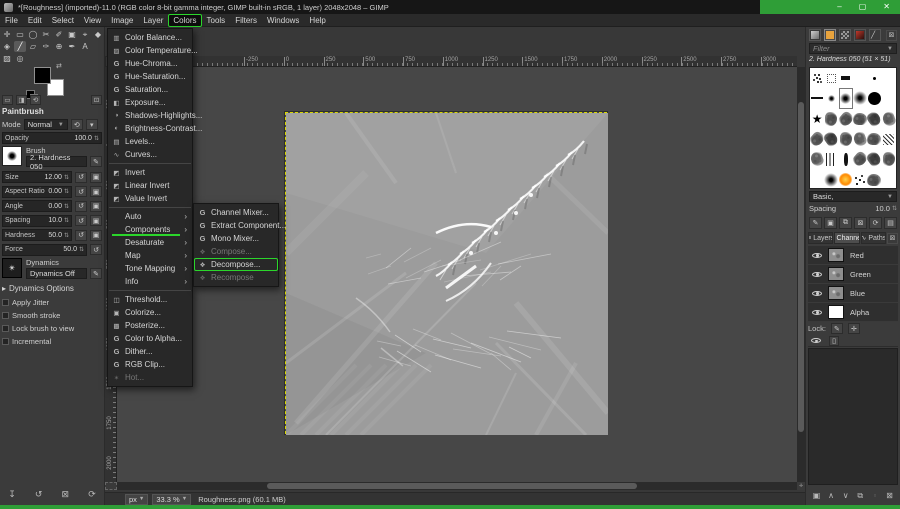  Describe the element at coordinates (830, 223) in the screenshot. I see `new-brush-icon: ▣` at that location.